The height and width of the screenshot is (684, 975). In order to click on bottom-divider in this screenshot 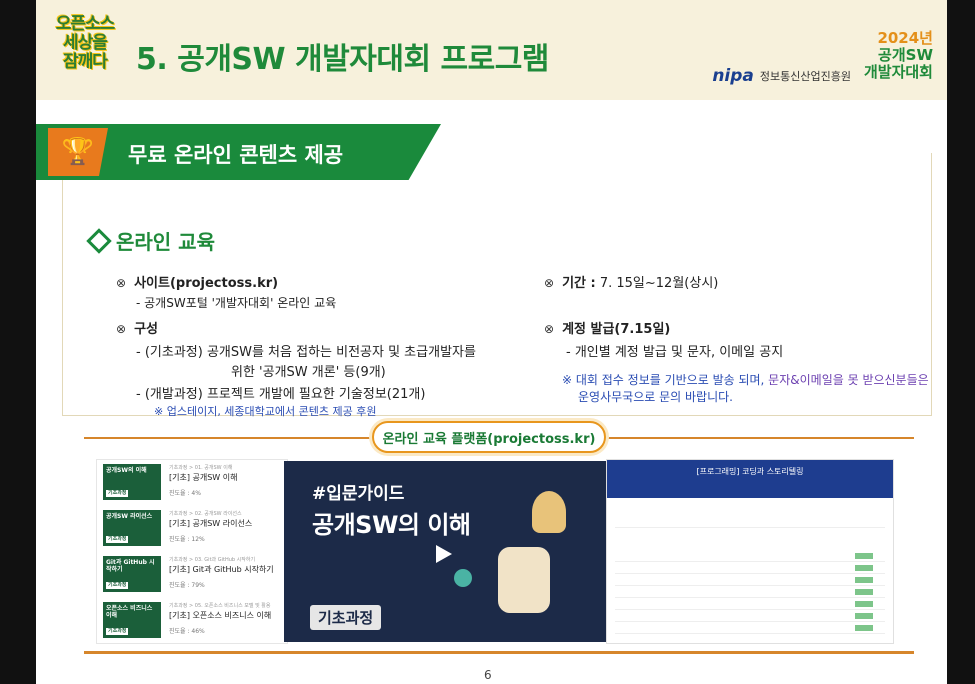, I will do `click(499, 652)`.